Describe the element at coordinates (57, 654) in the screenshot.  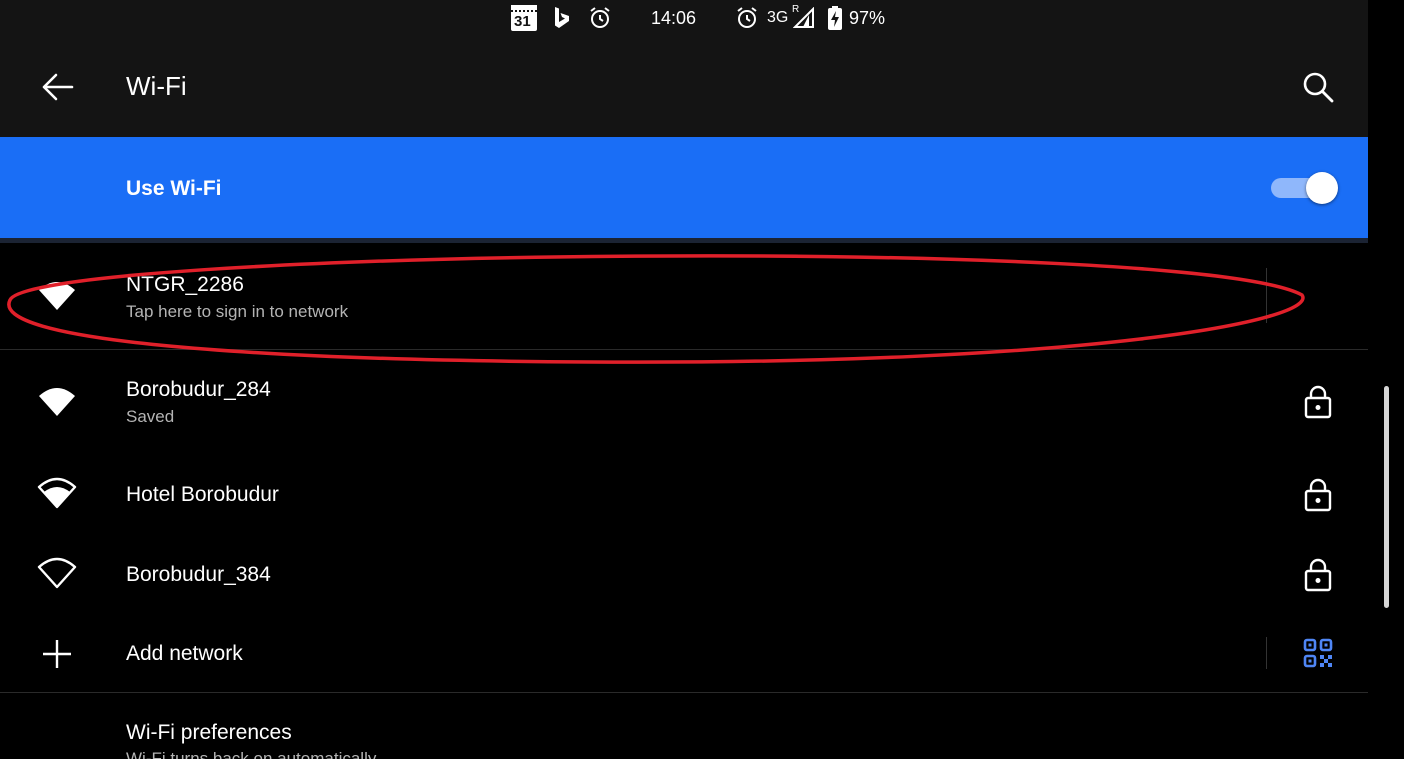
I see `plus-icon` at that location.